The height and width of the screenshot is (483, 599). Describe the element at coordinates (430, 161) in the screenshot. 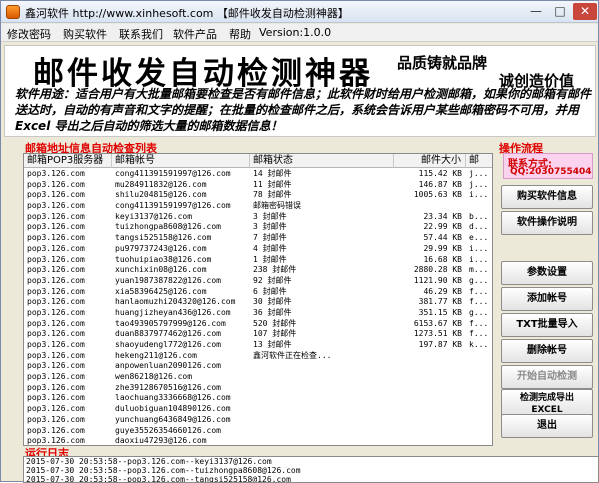

I see `column-header-size: 邮件大小` at that location.